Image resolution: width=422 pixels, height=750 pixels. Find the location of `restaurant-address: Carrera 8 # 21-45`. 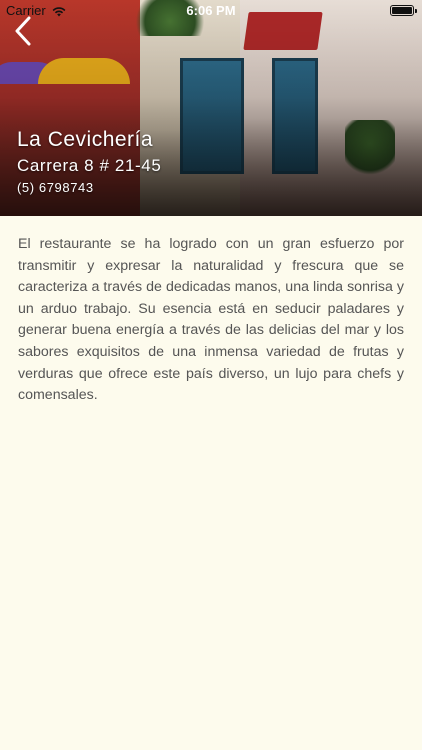

restaurant-address: Carrera 8 # 21-45 is located at coordinates (89, 165).